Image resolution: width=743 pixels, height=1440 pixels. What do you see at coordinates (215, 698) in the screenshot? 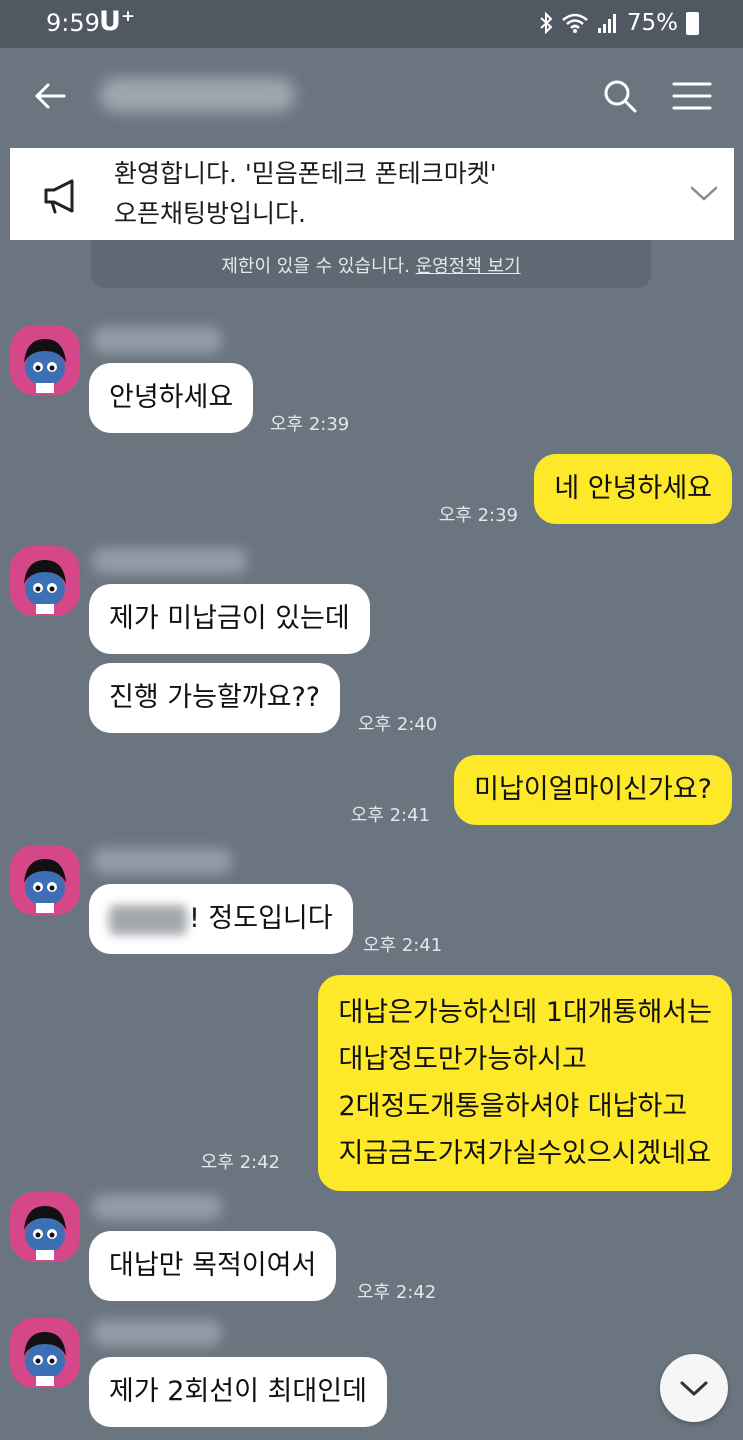
I see `message-bubble: 진행 가능할까요??` at bounding box center [215, 698].